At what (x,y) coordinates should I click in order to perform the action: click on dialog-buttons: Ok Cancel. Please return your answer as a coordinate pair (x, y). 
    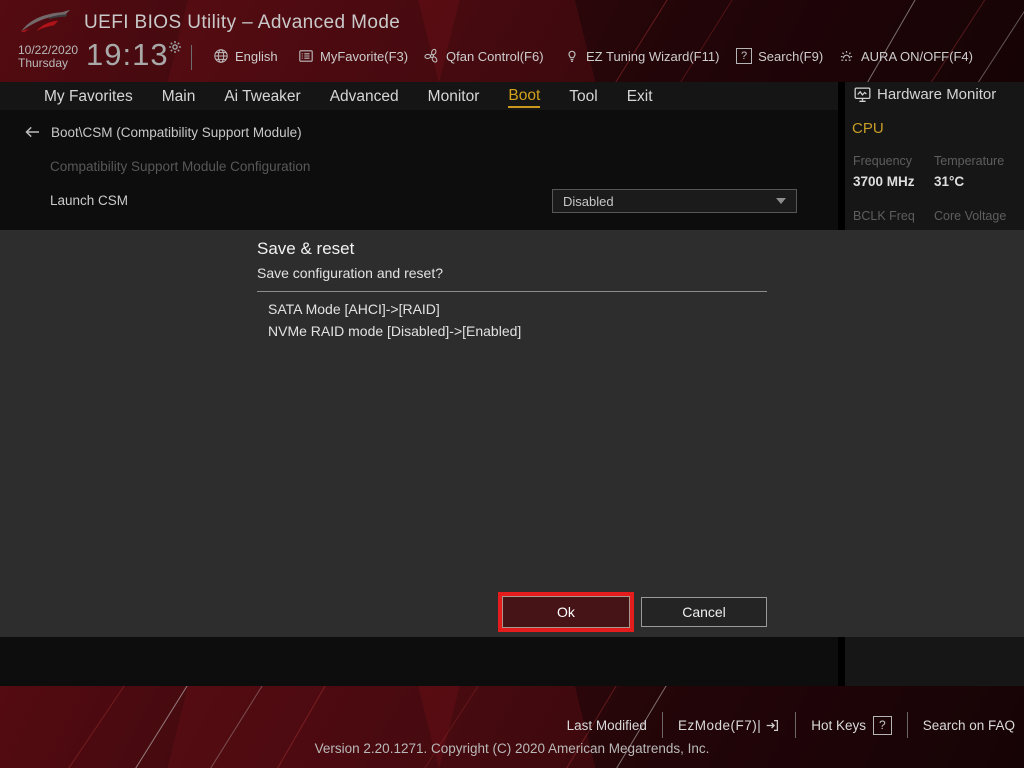
    Looking at the image, I should click on (512, 612).